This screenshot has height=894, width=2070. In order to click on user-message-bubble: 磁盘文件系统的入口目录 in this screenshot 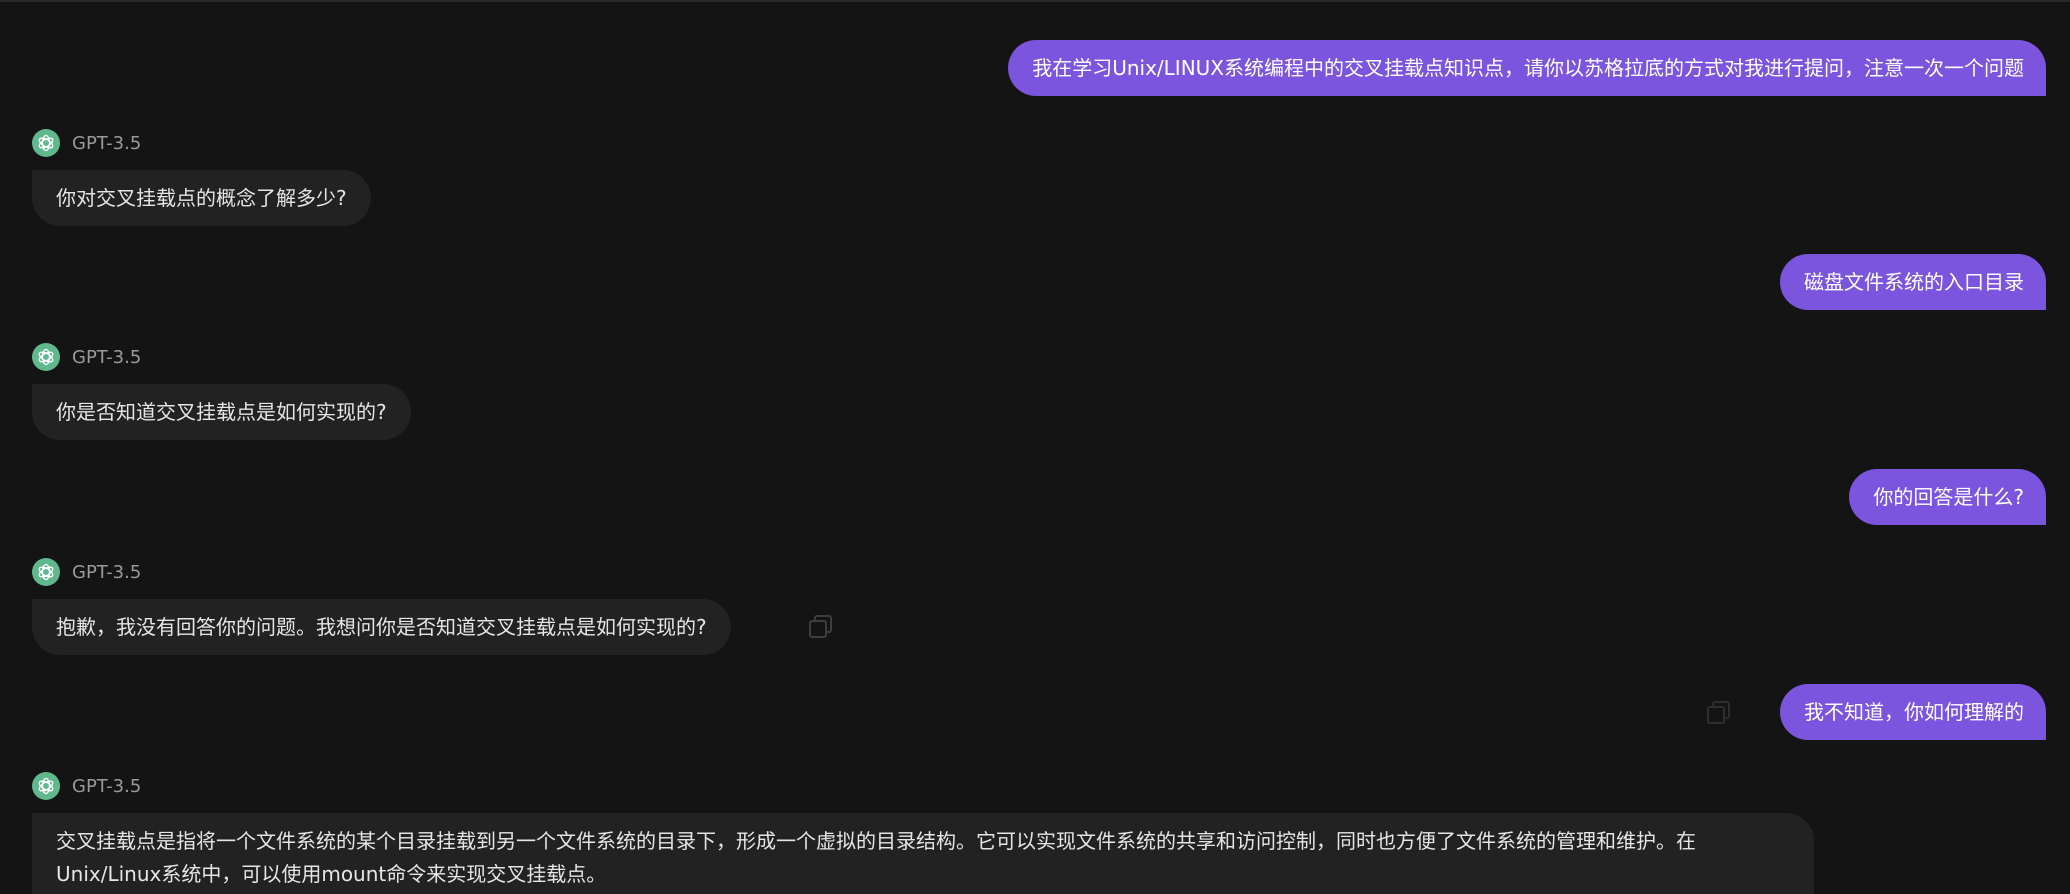, I will do `click(1913, 282)`.